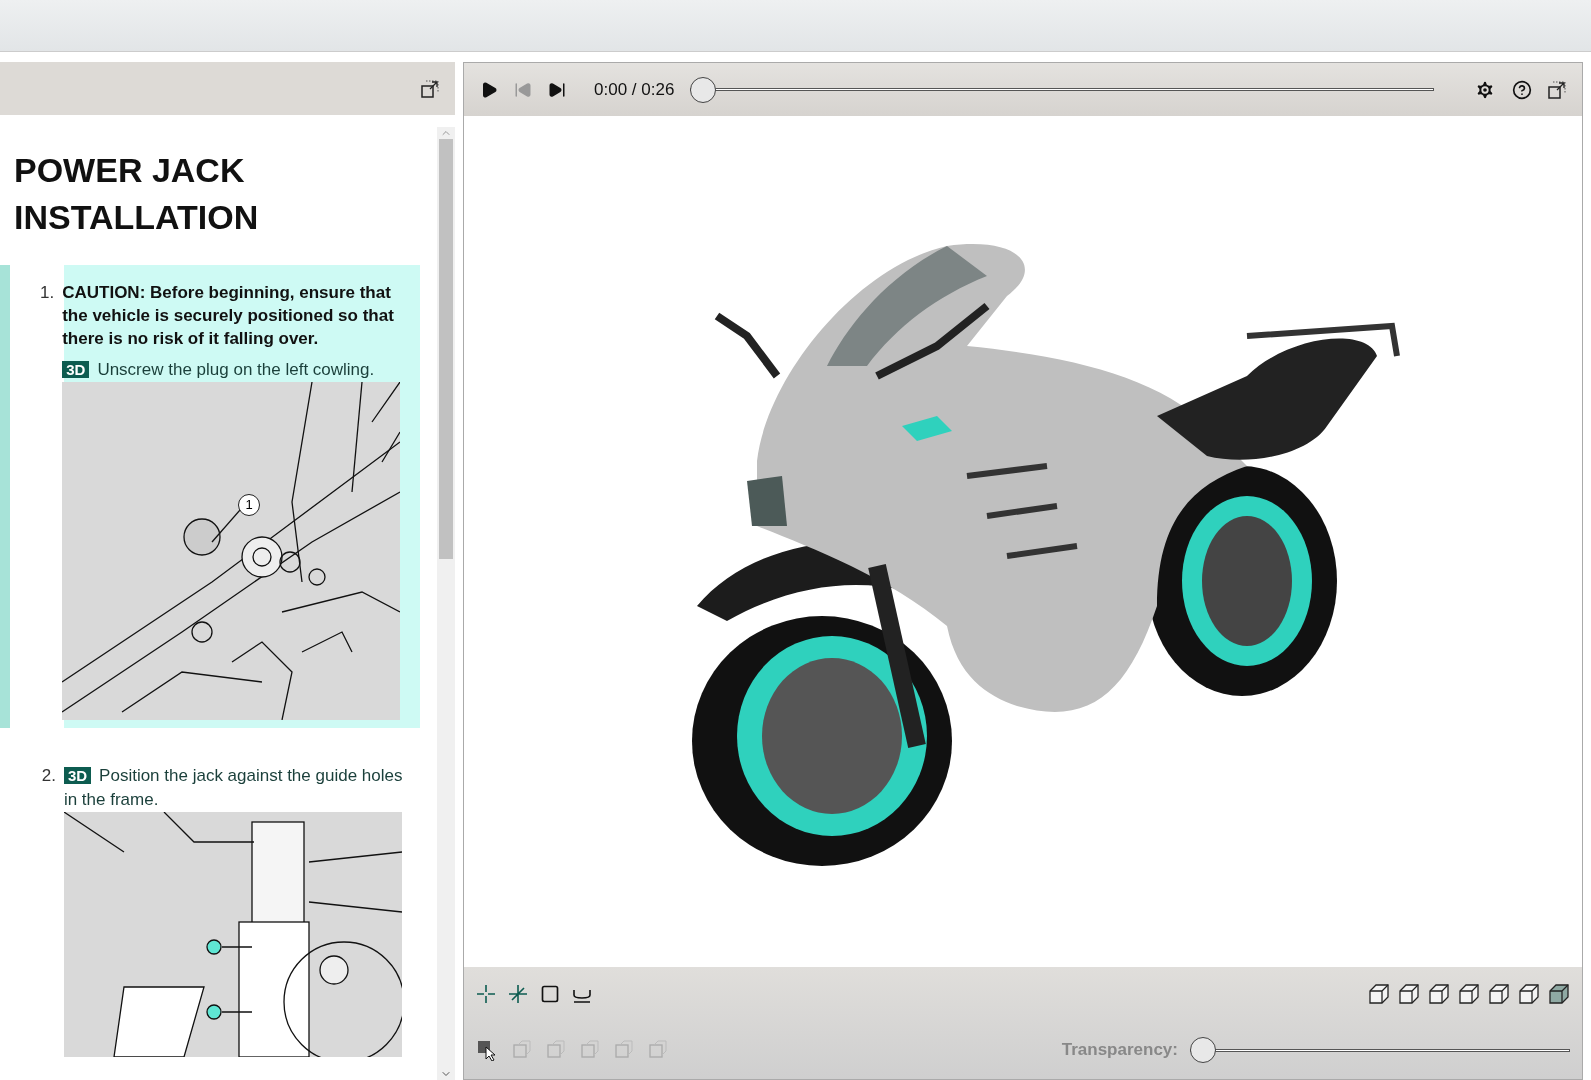 The width and height of the screenshot is (1591, 1080). I want to click on timeline-slider, so click(1062, 89).